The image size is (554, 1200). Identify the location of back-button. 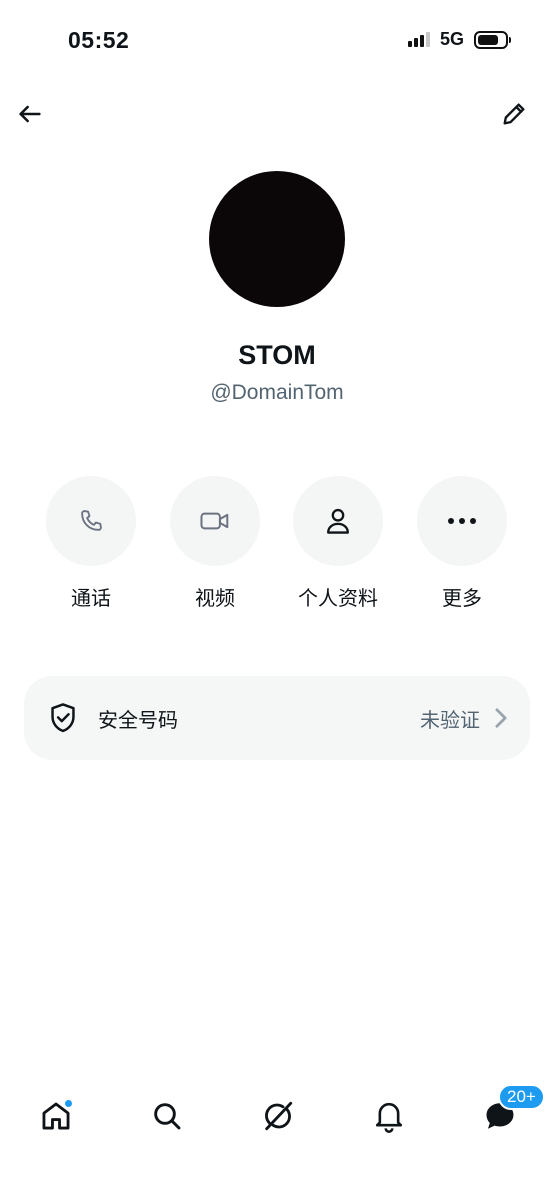
(30, 114).